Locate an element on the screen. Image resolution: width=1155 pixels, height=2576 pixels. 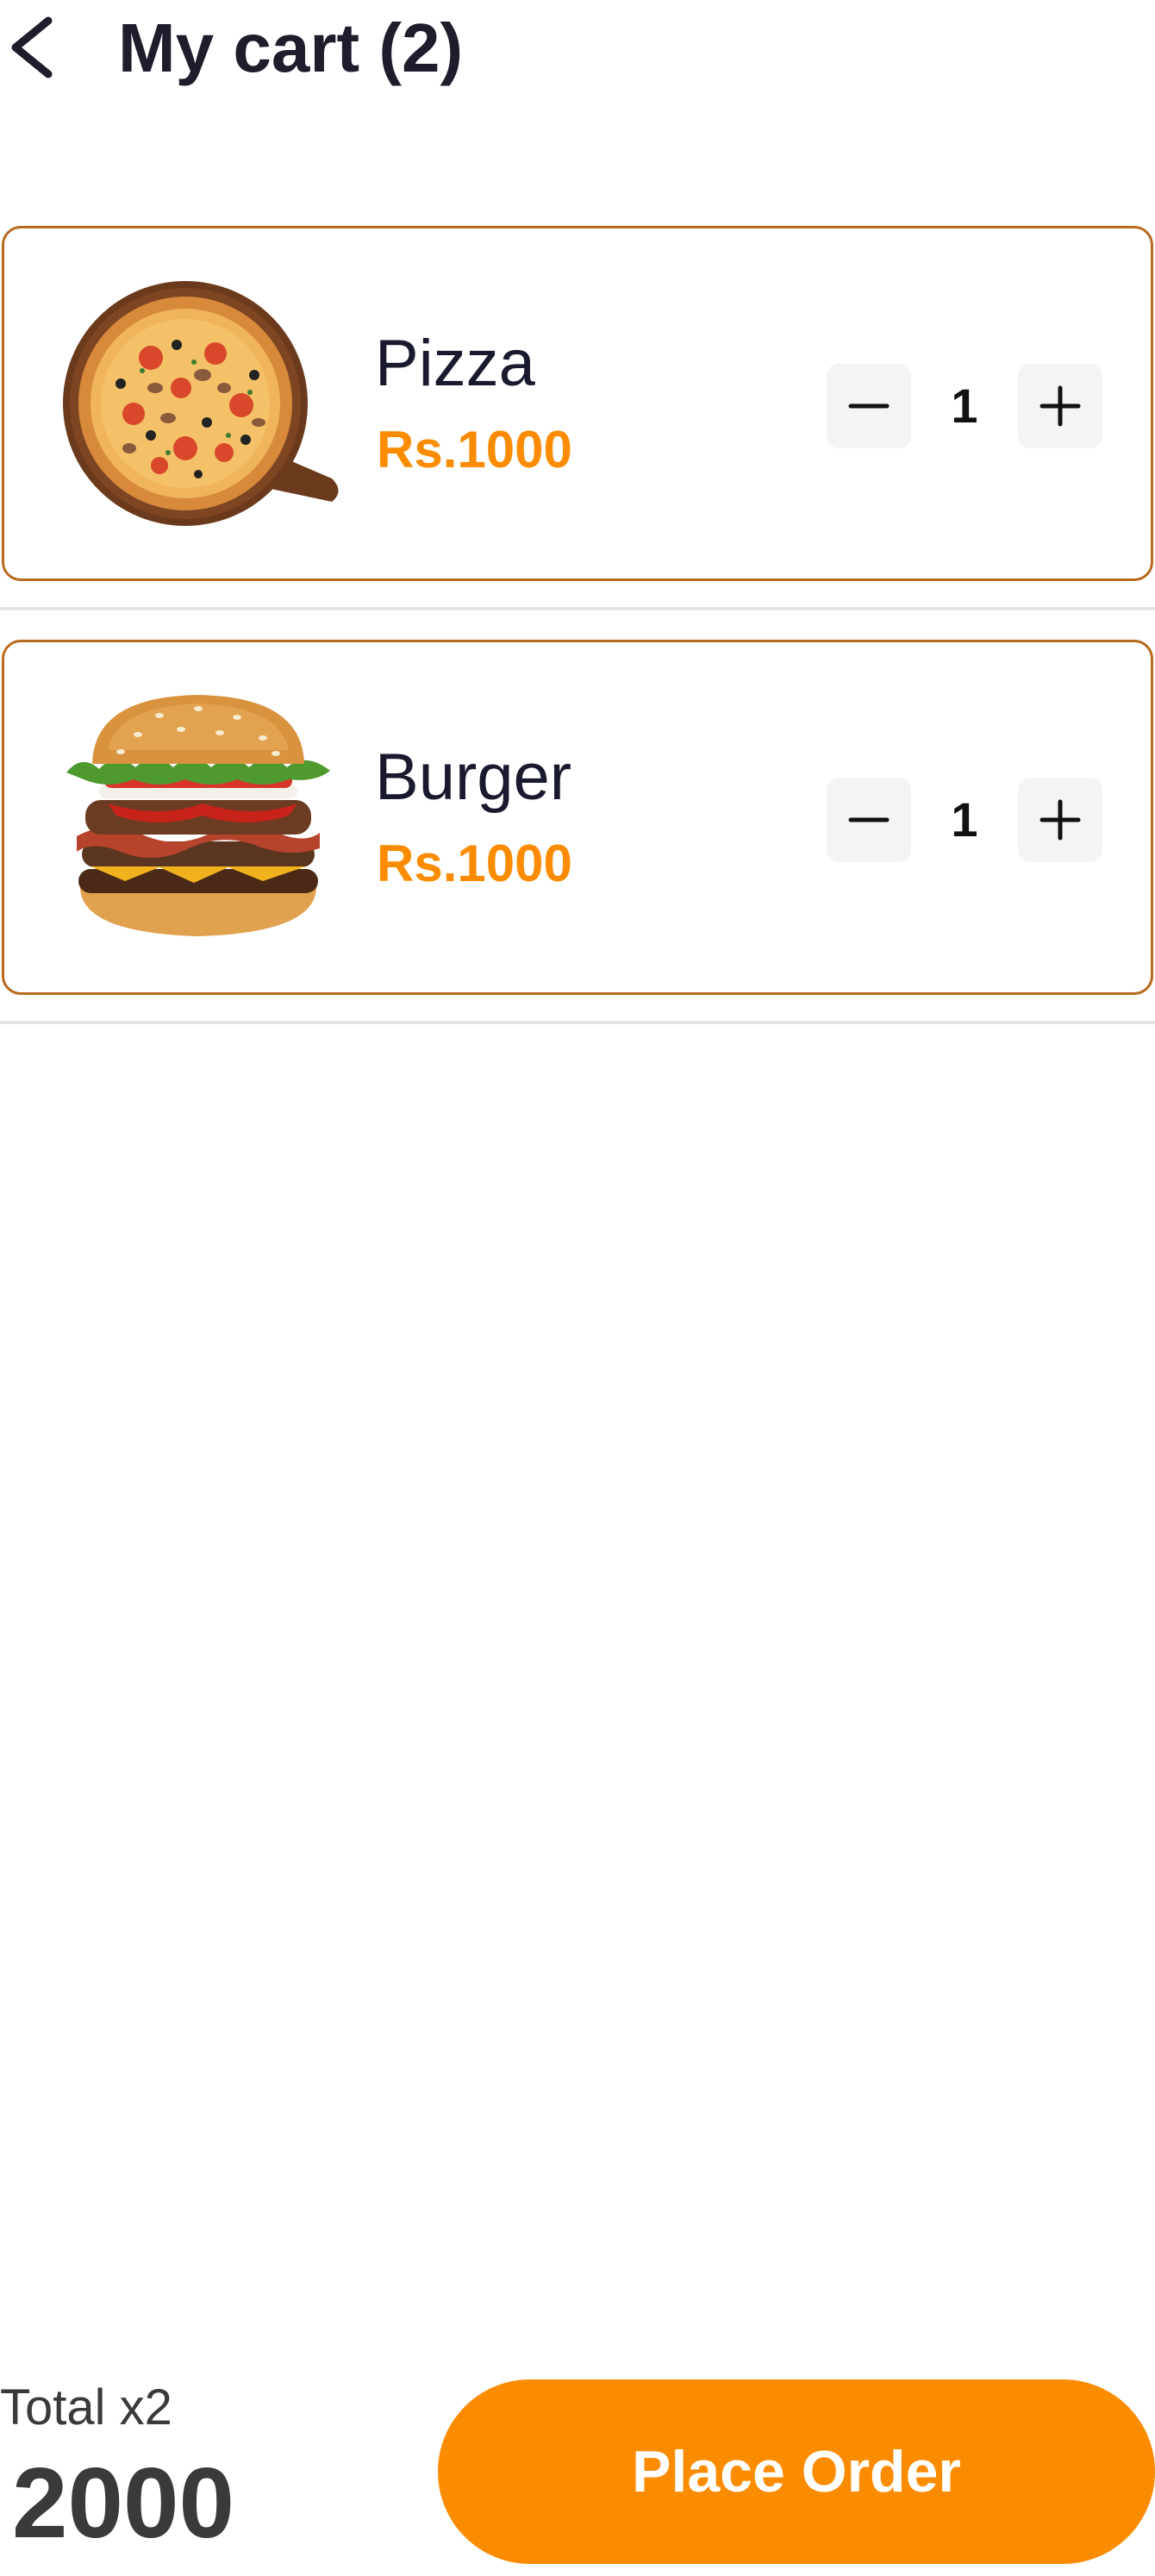
checkout-bar: Total x2 2000 Place Order is located at coordinates (577, 2469).